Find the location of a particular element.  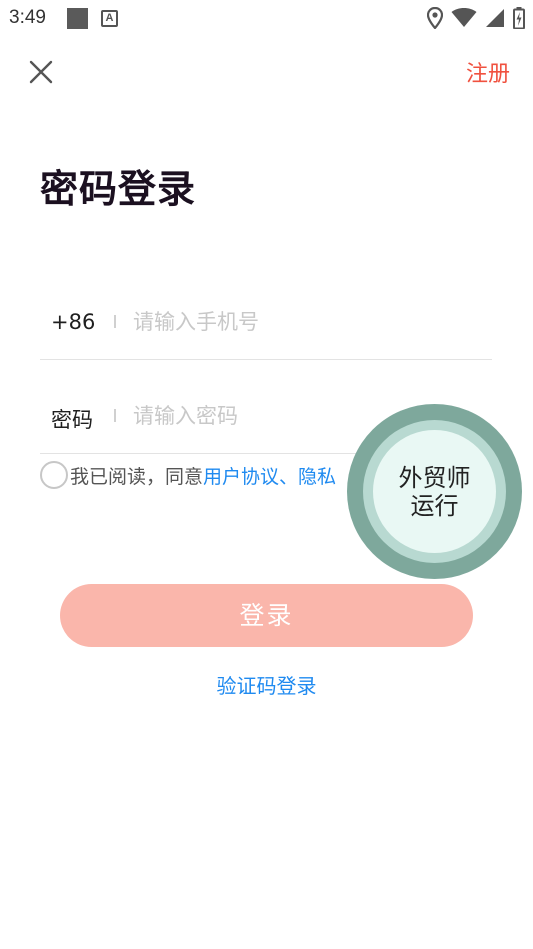

bubble-ring: 外贸师 运行 is located at coordinates (434, 491).